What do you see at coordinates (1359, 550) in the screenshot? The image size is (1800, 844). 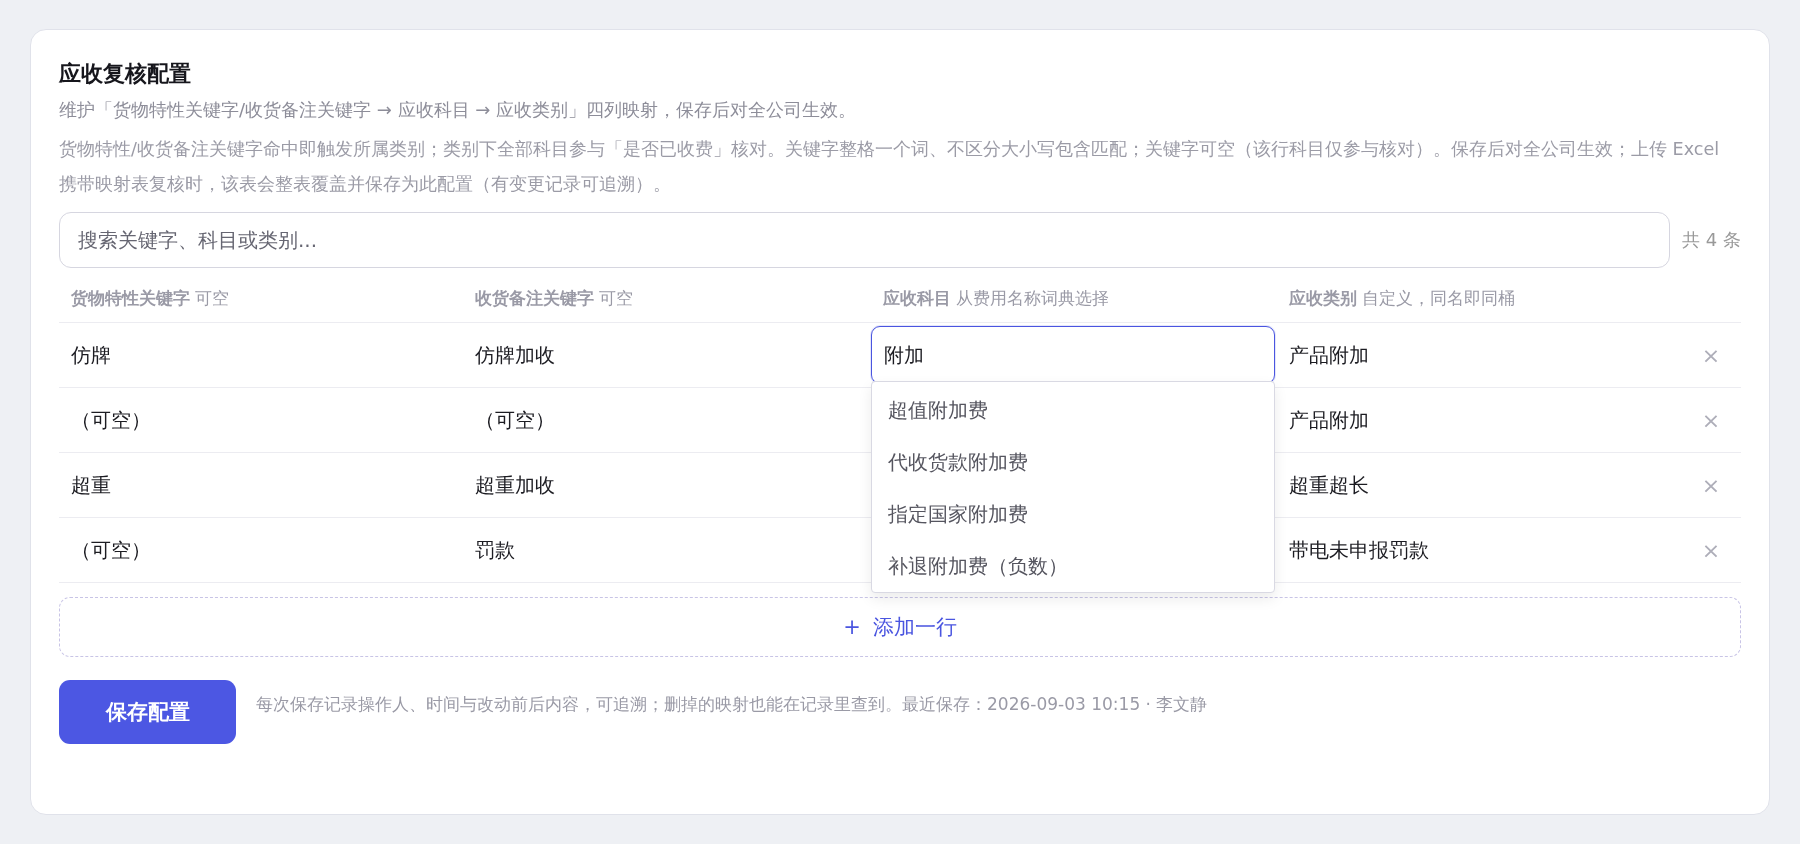 I see `table-cell-text: 带电未申报罚款` at bounding box center [1359, 550].